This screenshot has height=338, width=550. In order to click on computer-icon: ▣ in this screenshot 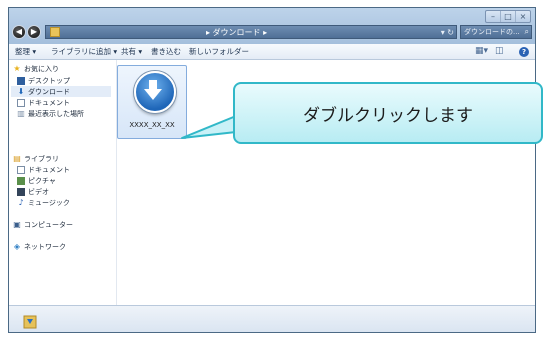, I will do `click(17, 224)`.